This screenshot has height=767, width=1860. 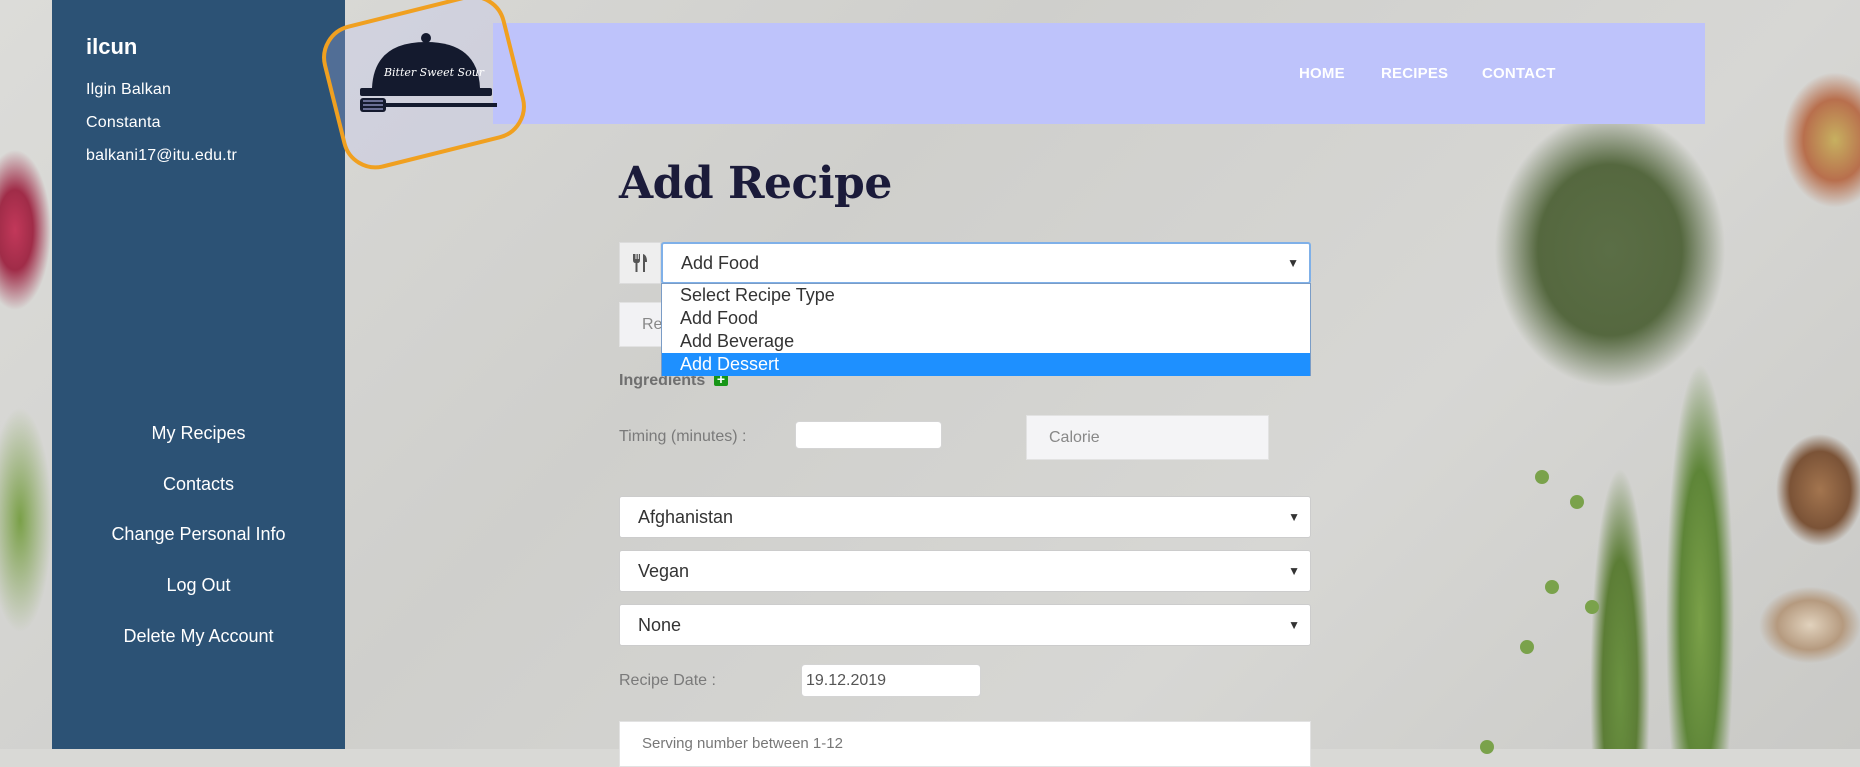 I want to click on country-select: Afghanistan ▼, so click(x=965, y=517).